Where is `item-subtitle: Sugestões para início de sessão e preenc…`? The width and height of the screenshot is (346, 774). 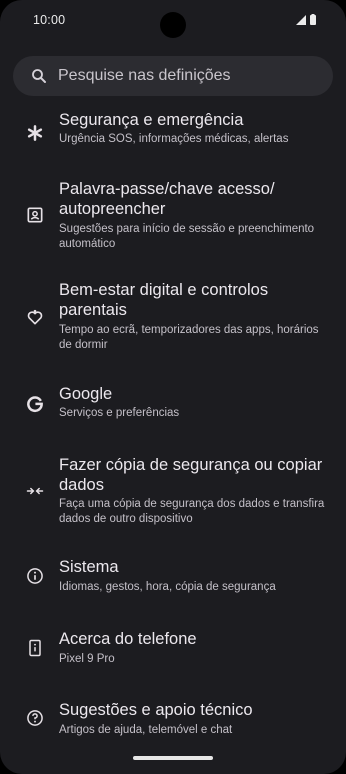
item-subtitle: Sugestões para início de sessão e preenc… is located at coordinates (187, 236).